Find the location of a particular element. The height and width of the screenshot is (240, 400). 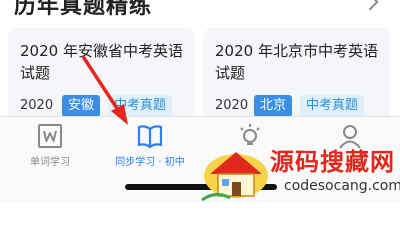

open-book-icon is located at coordinates (150, 137).